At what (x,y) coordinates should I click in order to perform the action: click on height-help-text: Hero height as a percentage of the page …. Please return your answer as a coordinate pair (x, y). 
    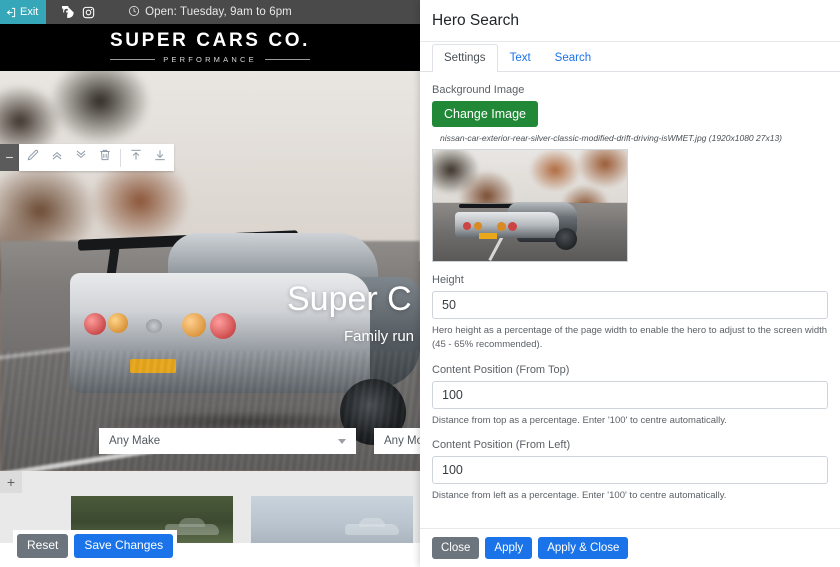
    Looking at the image, I should click on (630, 337).